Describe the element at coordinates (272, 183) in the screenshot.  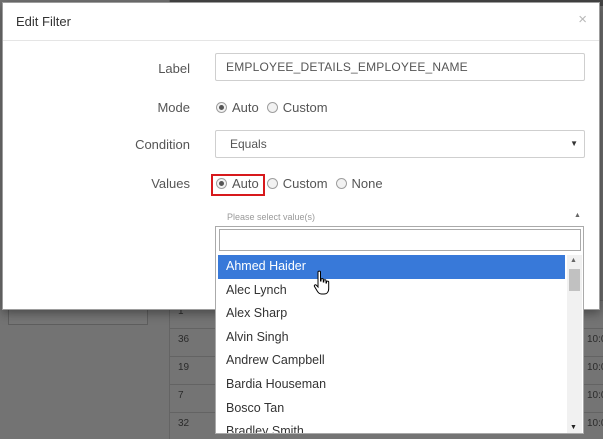
I see `values-custom-radio` at that location.